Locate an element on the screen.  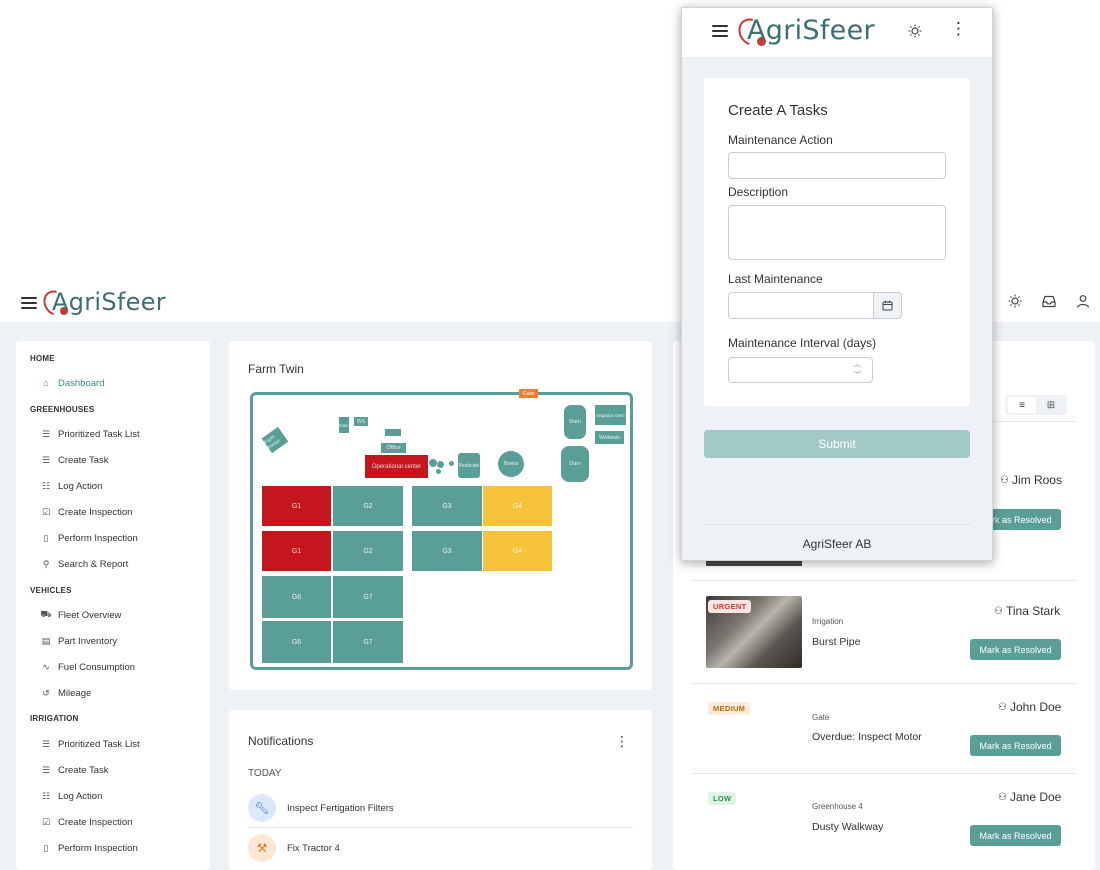
map-ws: WS is located at coordinates (361, 421).